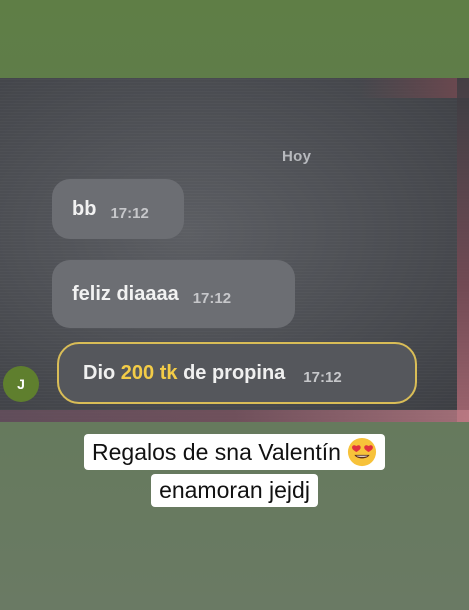 The width and height of the screenshot is (469, 610). Describe the element at coordinates (84, 208) in the screenshot. I see `message-text: bb` at that location.